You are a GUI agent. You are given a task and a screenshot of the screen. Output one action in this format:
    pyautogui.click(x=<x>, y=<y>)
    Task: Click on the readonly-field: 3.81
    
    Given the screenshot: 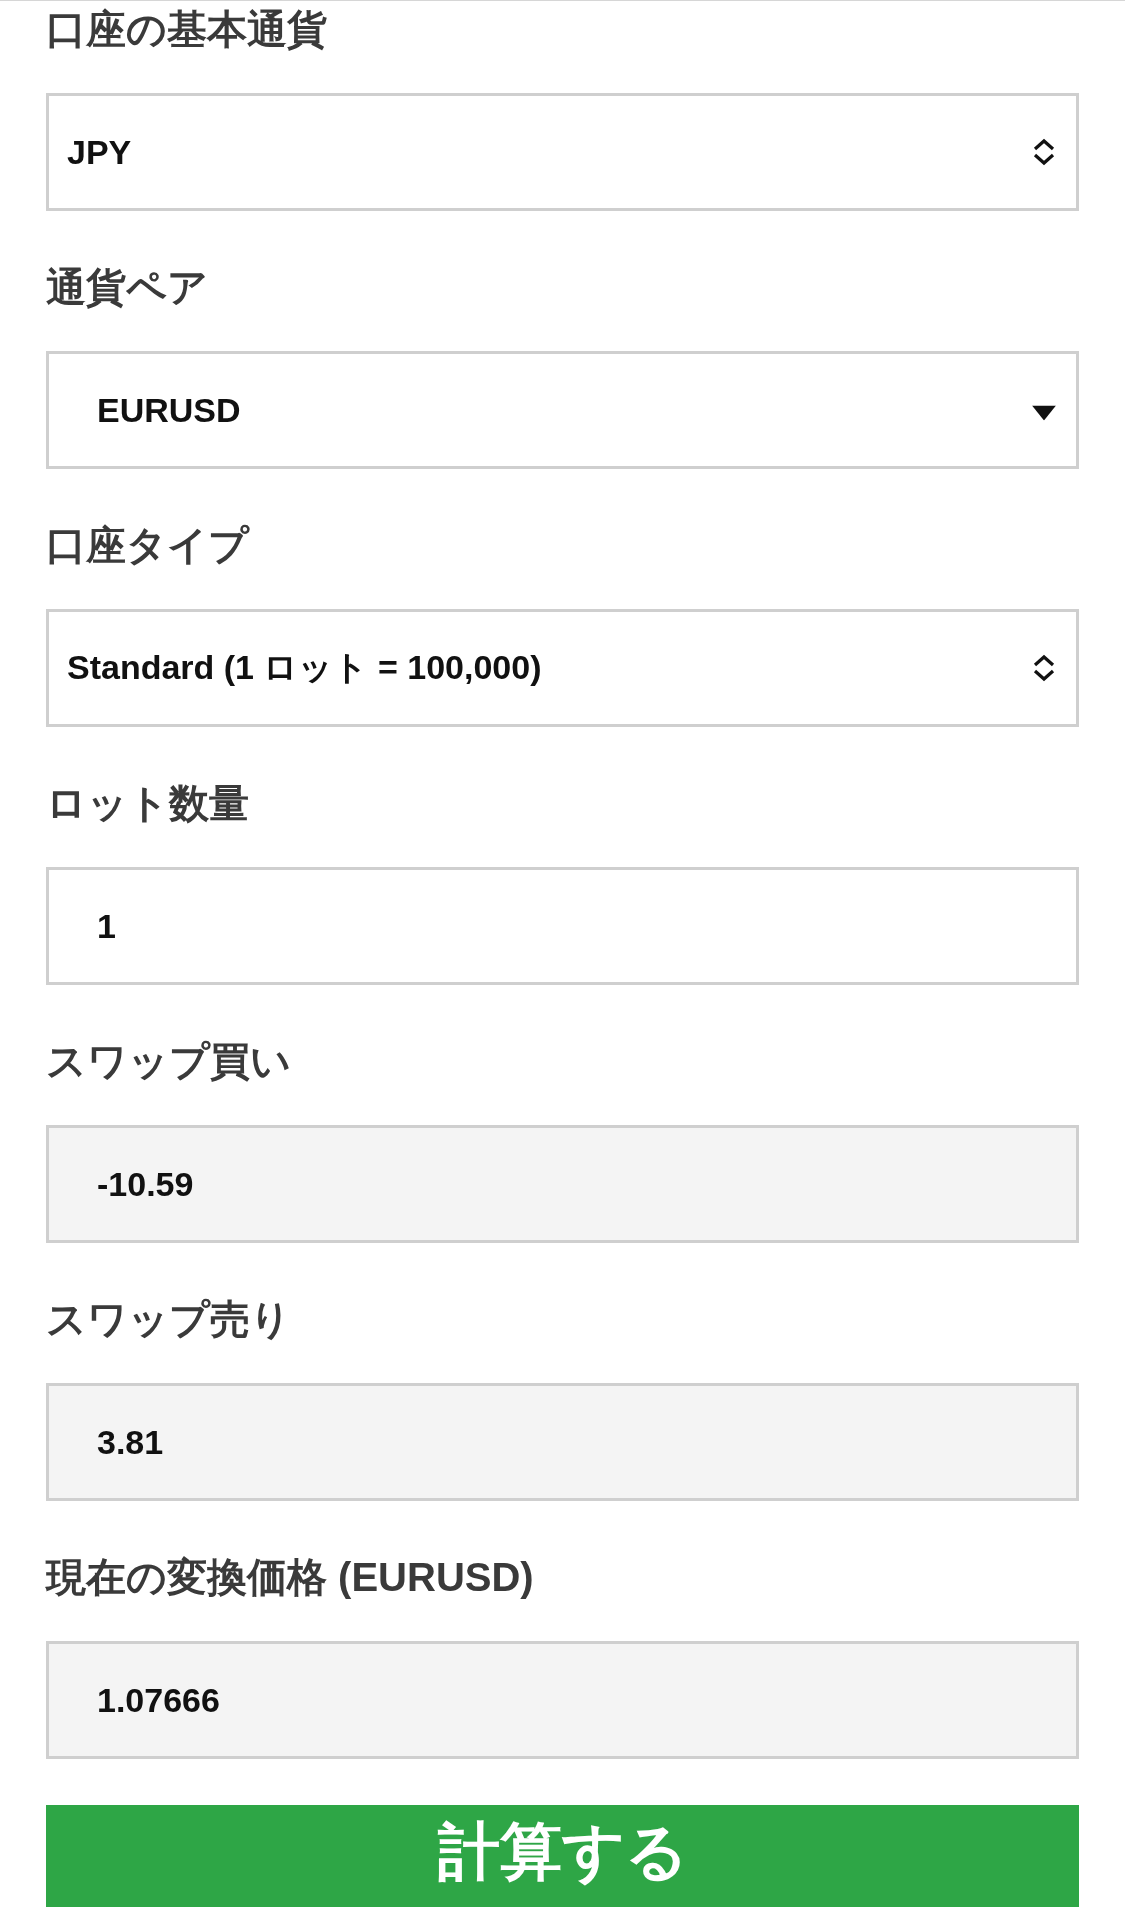 What is the action you would take?
    pyautogui.click(x=562, y=1442)
    